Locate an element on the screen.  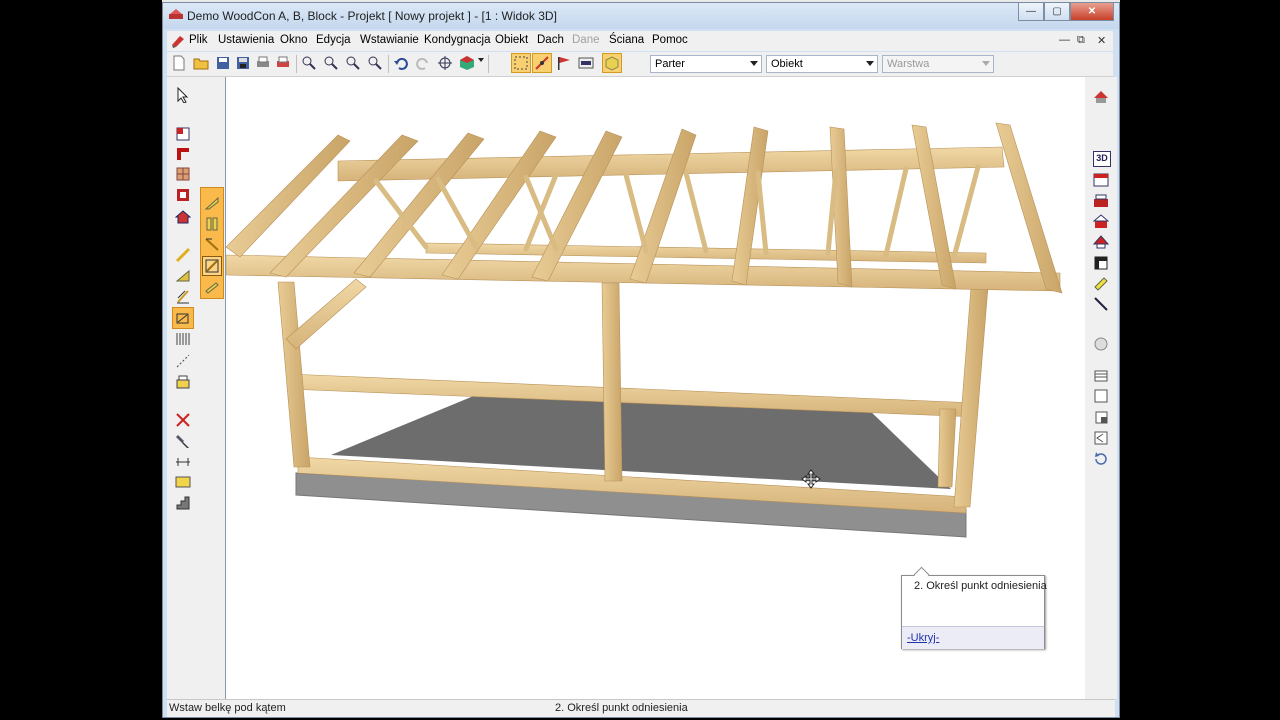
move-crosshair-icon is located at coordinates (445, 63).